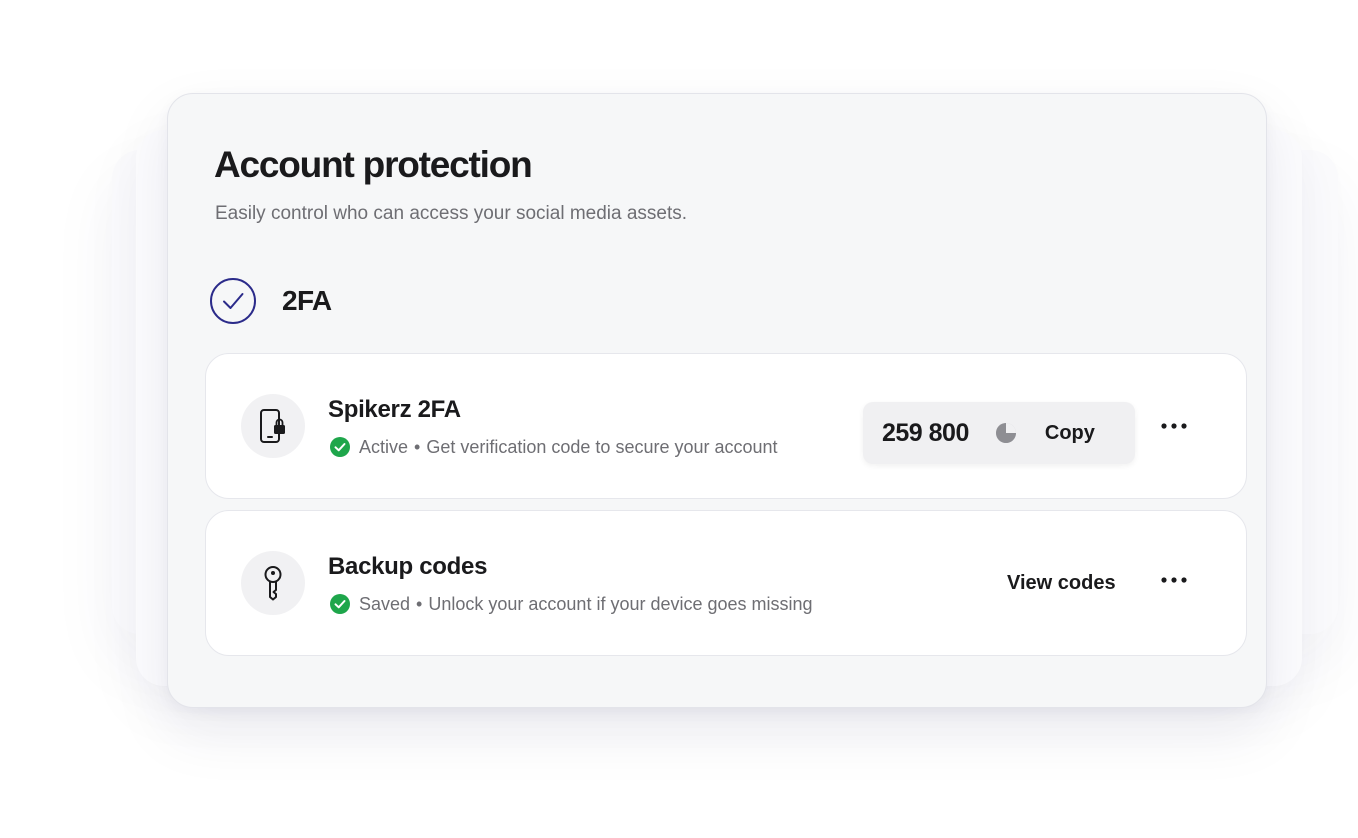 The height and width of the screenshot is (838, 1358). I want to click on status-label: Active, so click(384, 447).